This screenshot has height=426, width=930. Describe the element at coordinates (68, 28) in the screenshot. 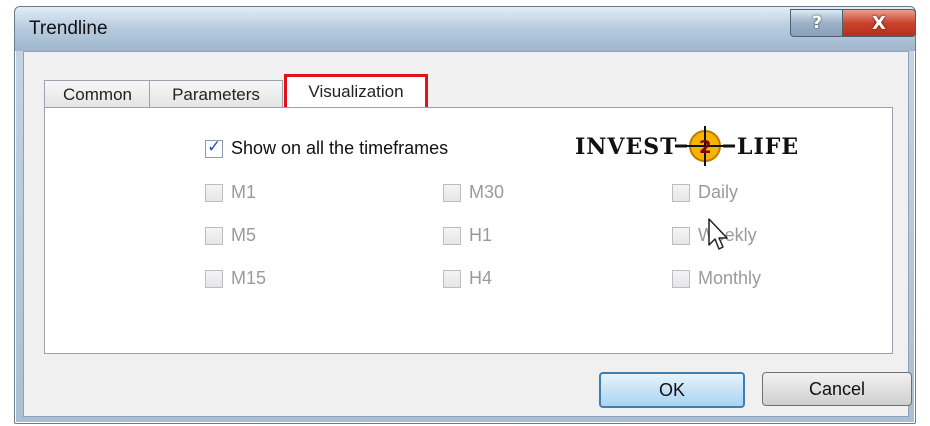

I see `window-title: Trendline` at that location.